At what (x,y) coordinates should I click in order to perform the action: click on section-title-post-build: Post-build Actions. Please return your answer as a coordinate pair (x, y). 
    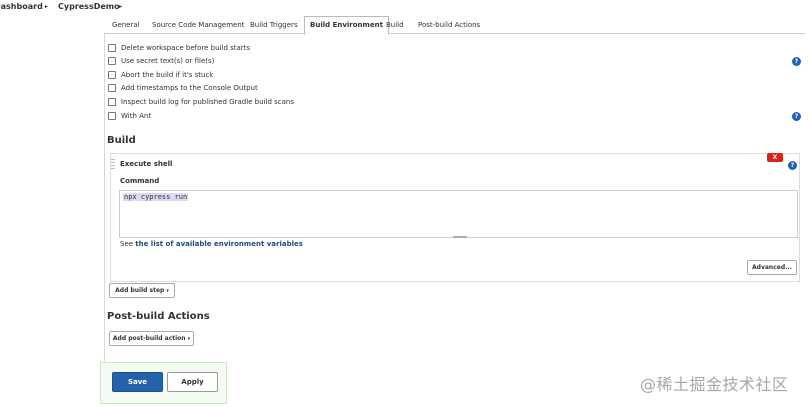
    Looking at the image, I should click on (158, 316).